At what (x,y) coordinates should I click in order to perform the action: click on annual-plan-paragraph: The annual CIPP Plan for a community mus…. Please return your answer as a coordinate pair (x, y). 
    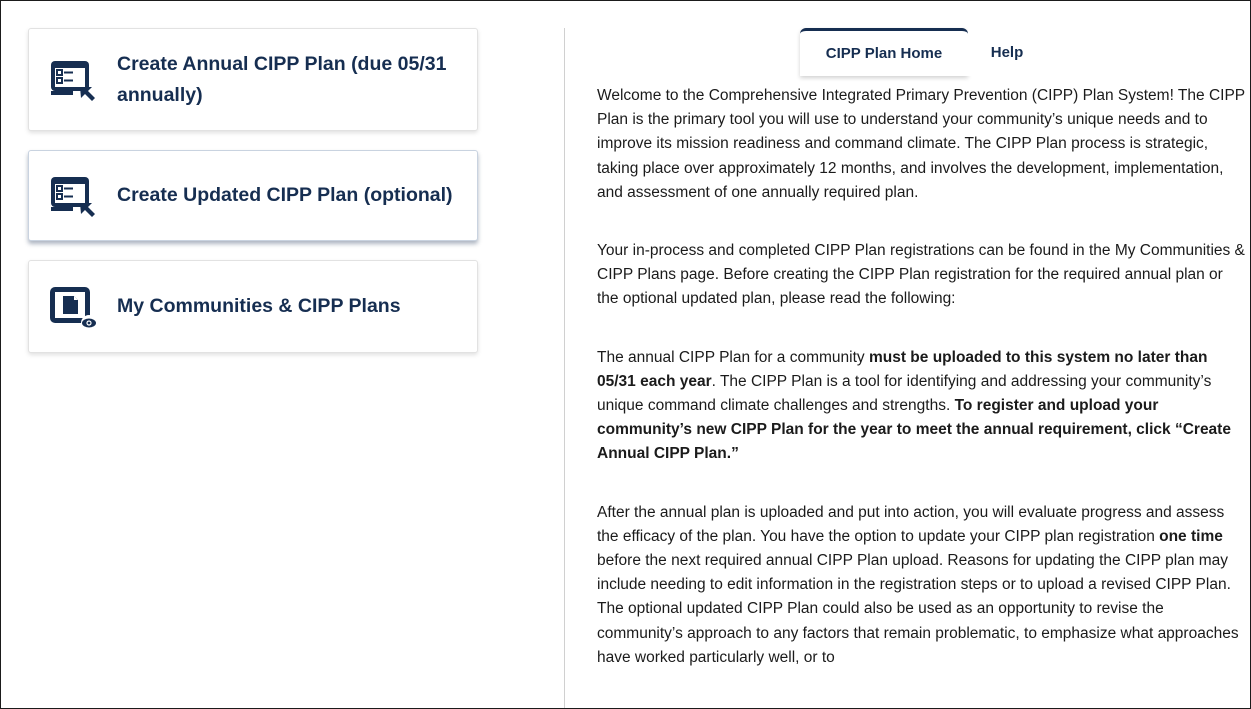
    Looking at the image, I should click on (922, 406).